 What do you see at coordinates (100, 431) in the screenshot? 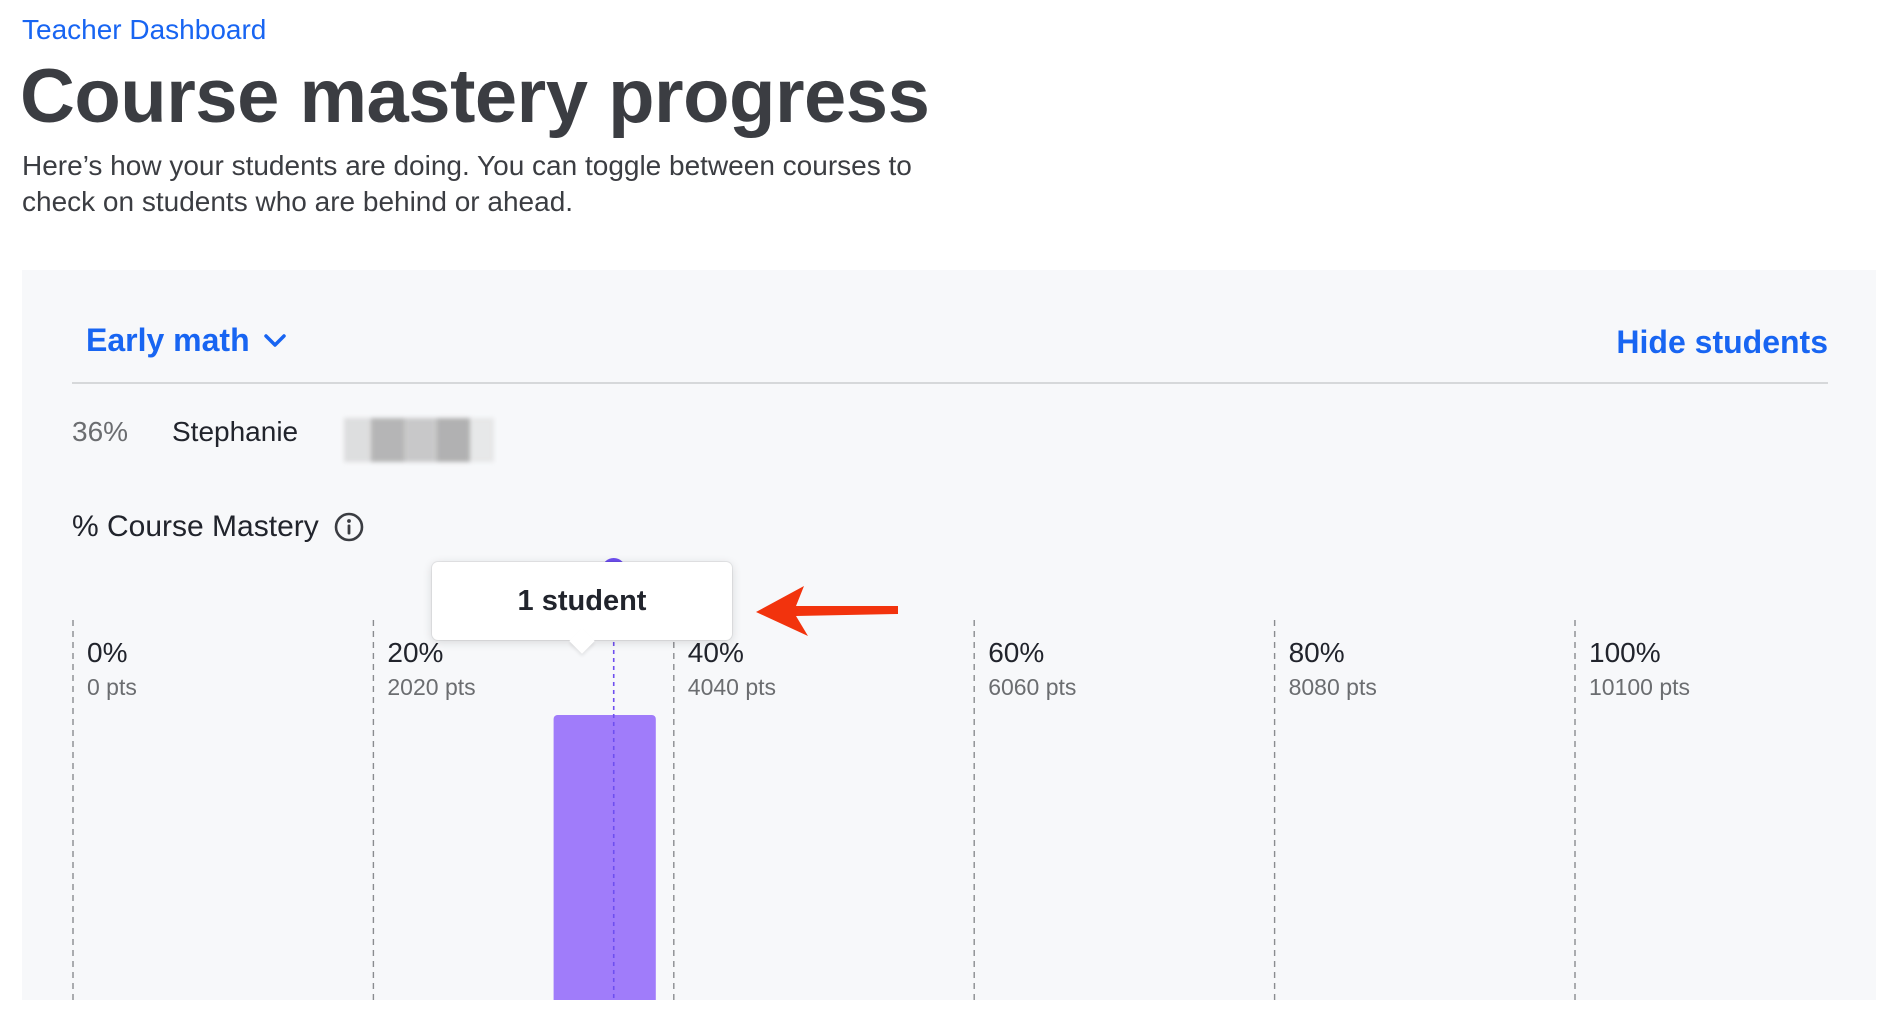
I see `student-mastery-percent: 36%` at bounding box center [100, 431].